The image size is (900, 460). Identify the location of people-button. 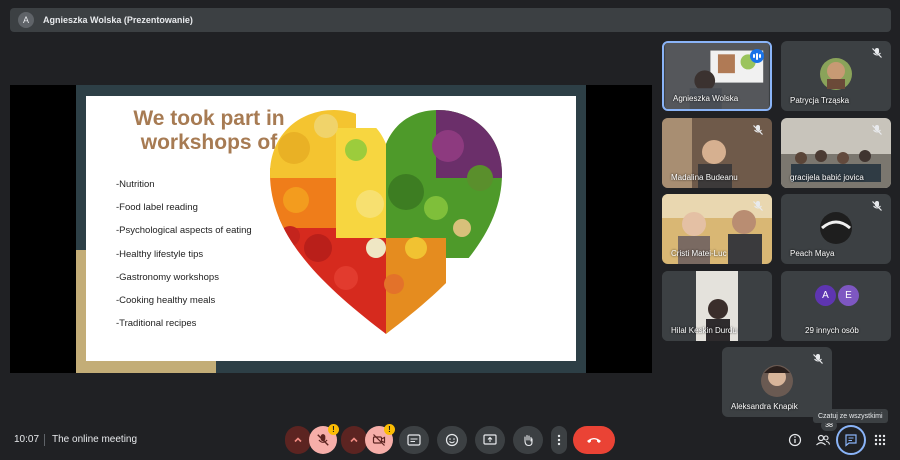
(823, 440).